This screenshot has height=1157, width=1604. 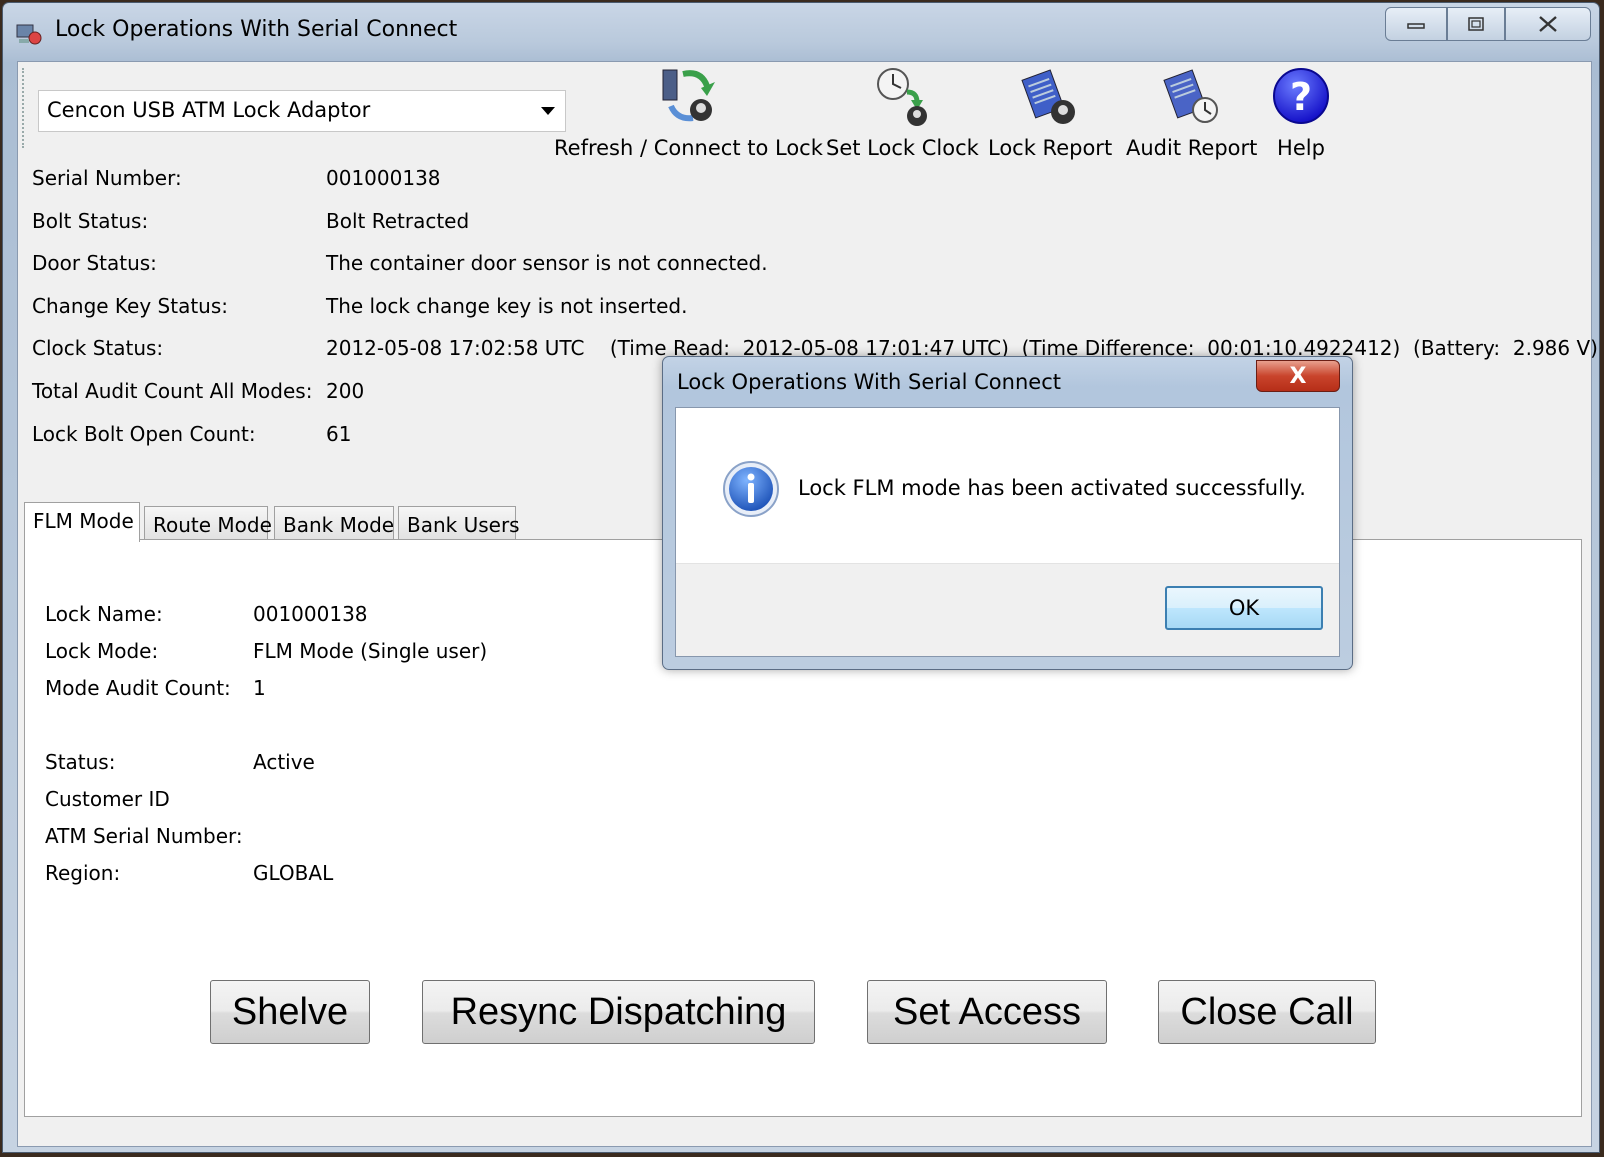 I want to click on customer-id-label: Customer ID, so click(x=107, y=799).